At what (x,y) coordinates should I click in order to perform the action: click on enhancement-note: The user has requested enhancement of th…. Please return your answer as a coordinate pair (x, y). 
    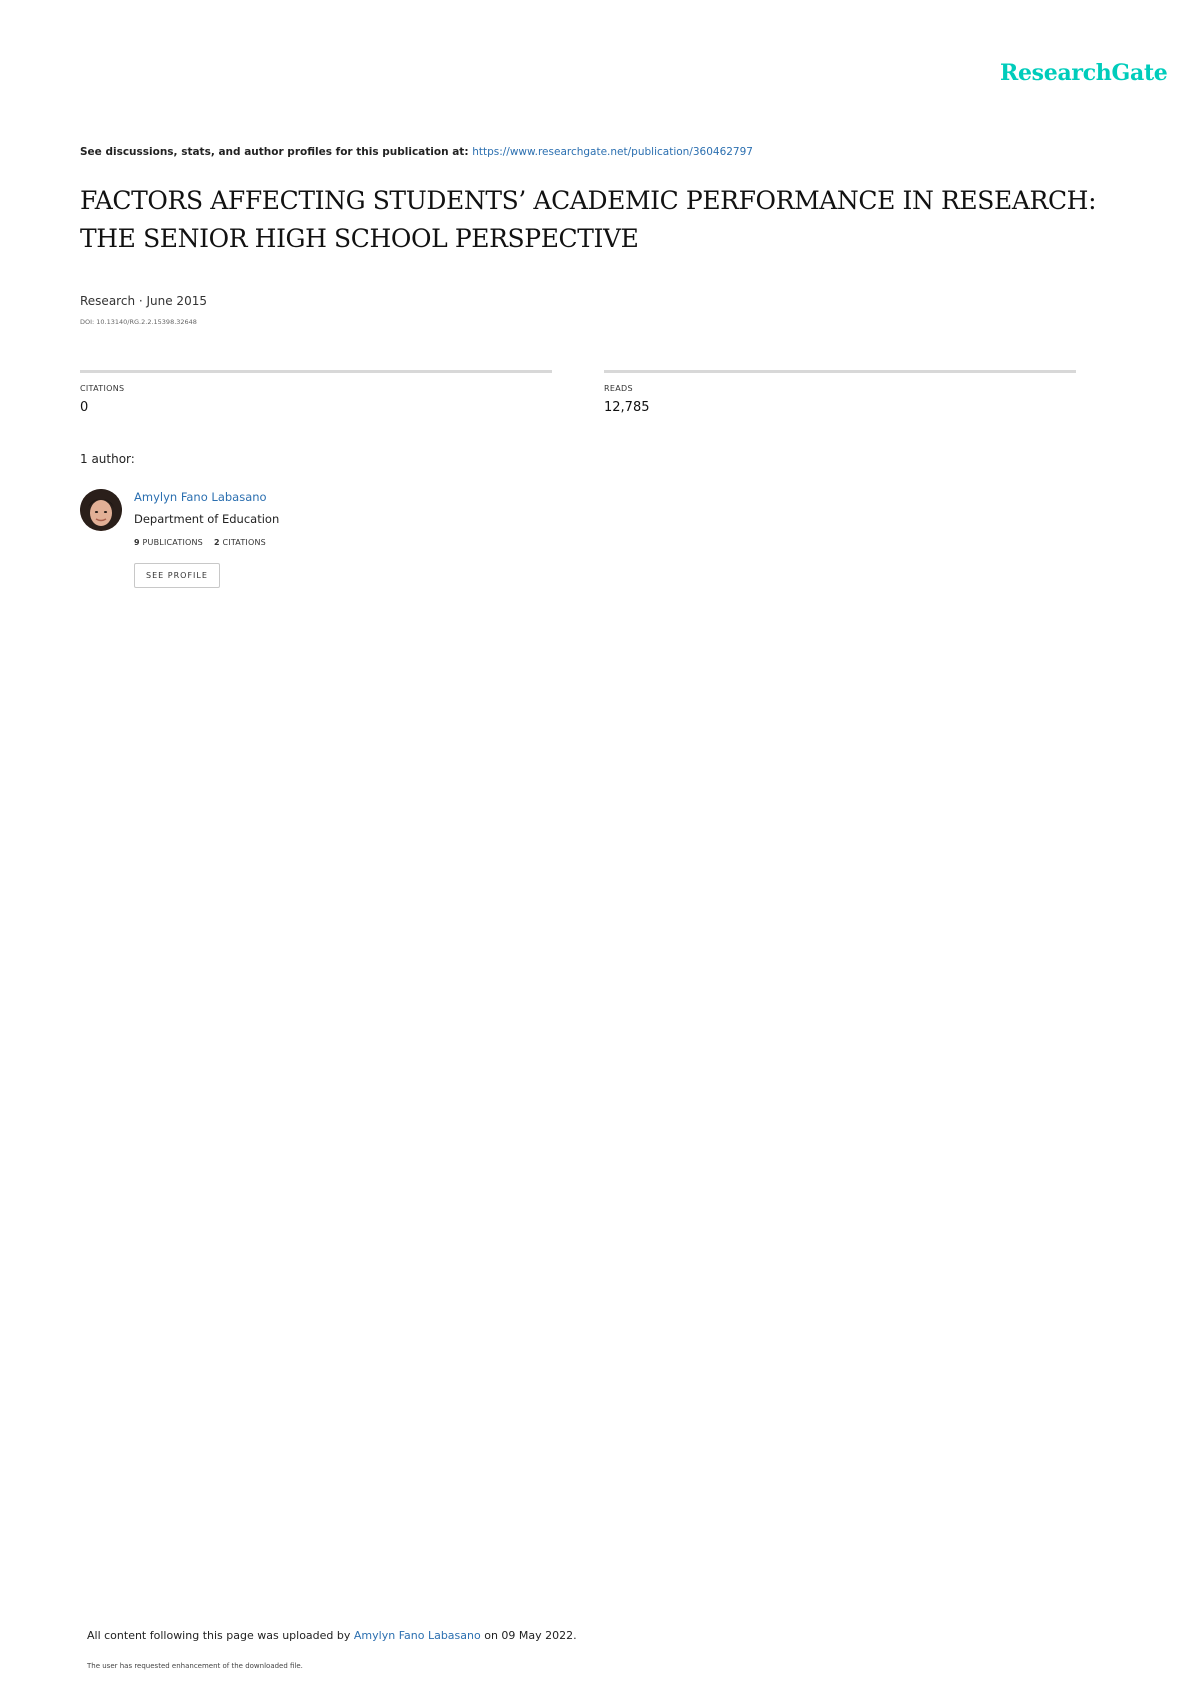
    Looking at the image, I should click on (195, 1666).